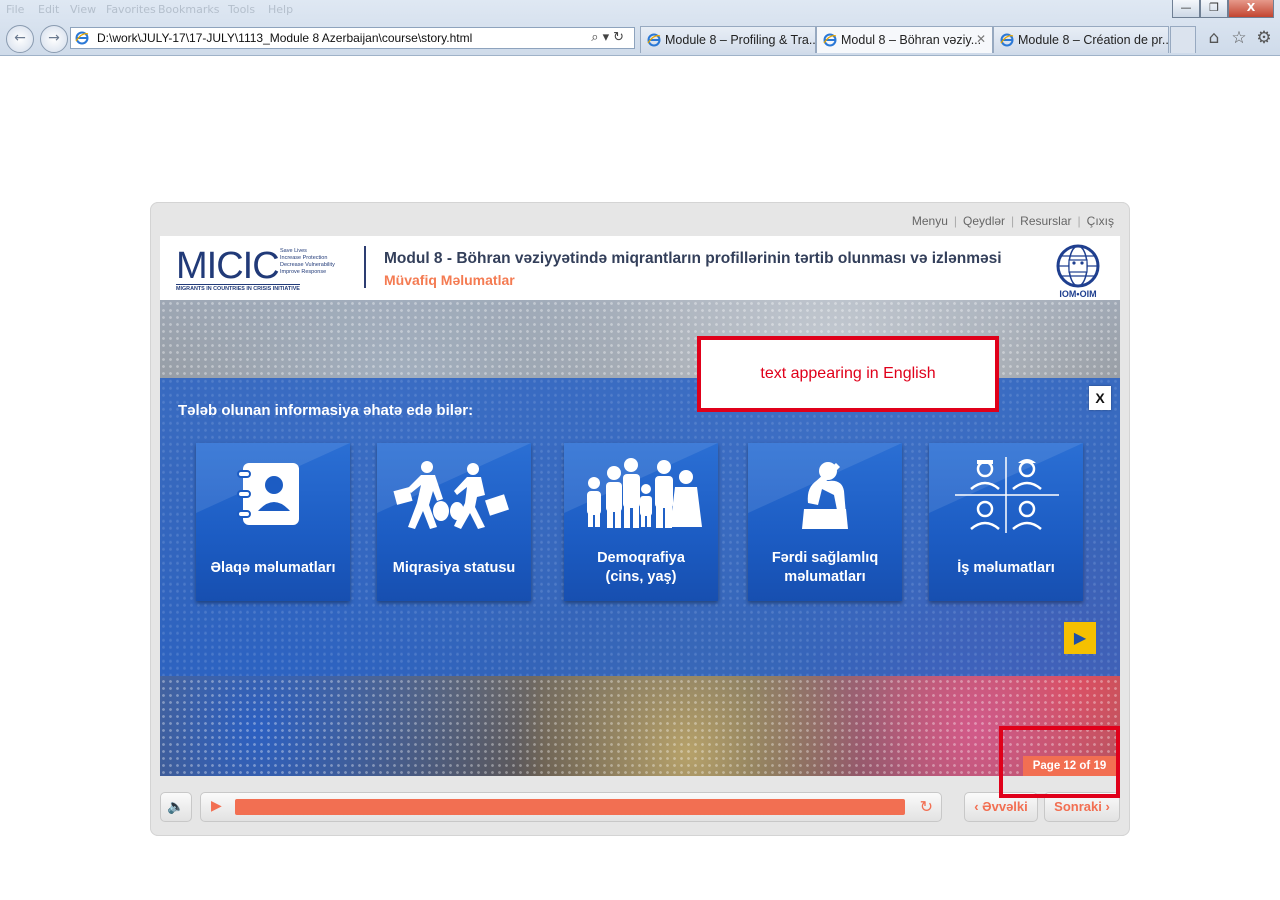  What do you see at coordinates (596, 37) in the screenshot?
I see `search-icon: ⌕` at bounding box center [596, 37].